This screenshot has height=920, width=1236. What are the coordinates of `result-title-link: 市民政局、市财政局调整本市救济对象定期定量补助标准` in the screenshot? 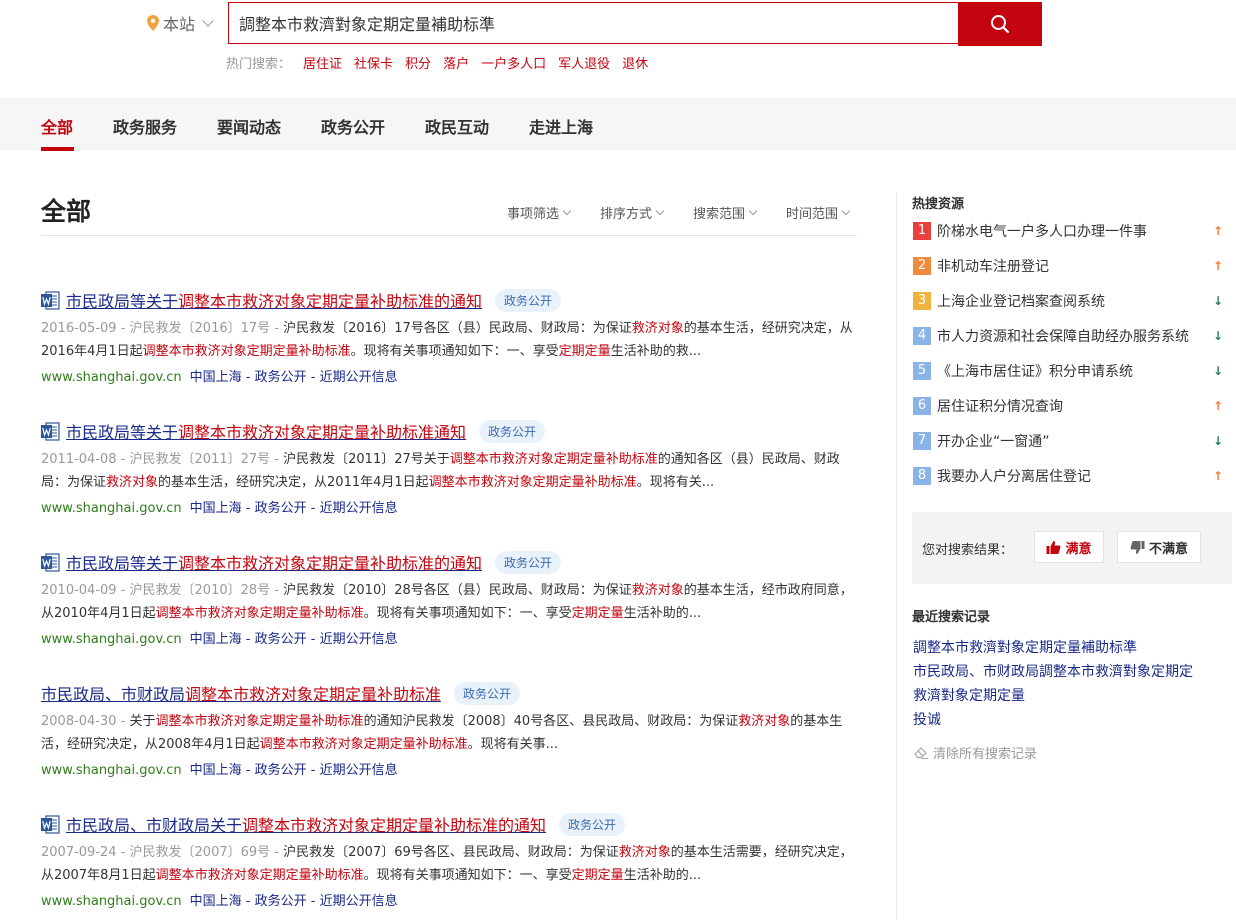 It's located at (241, 693).